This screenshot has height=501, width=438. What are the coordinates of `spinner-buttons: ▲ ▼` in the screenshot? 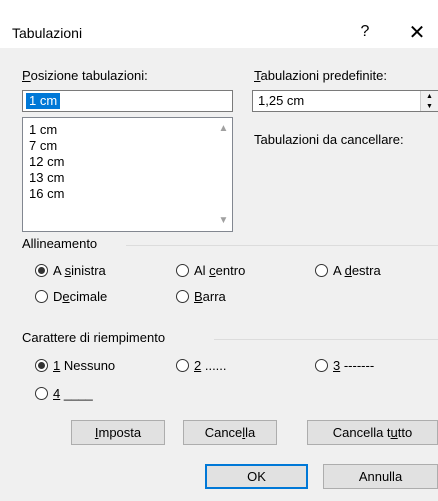 It's located at (429, 101).